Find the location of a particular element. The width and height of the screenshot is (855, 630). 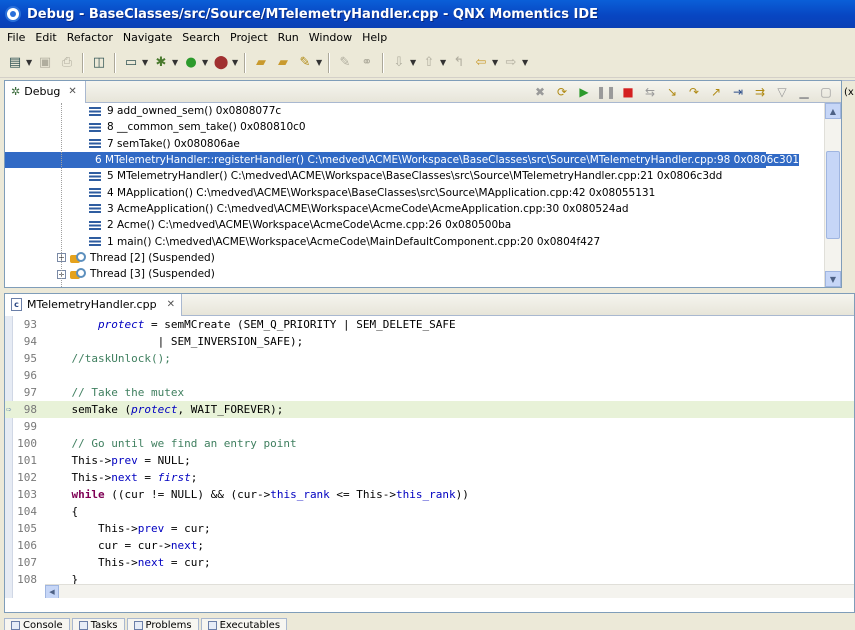

tab-problems: Problems is located at coordinates (162, 624).